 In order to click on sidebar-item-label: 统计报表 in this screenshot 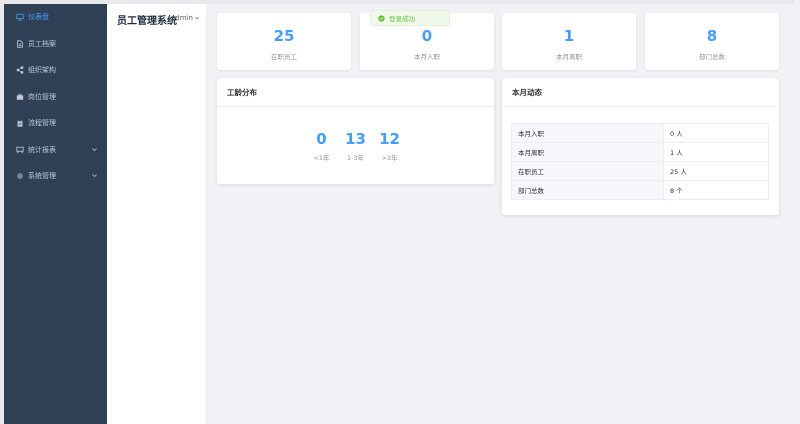, I will do `click(42, 150)`.